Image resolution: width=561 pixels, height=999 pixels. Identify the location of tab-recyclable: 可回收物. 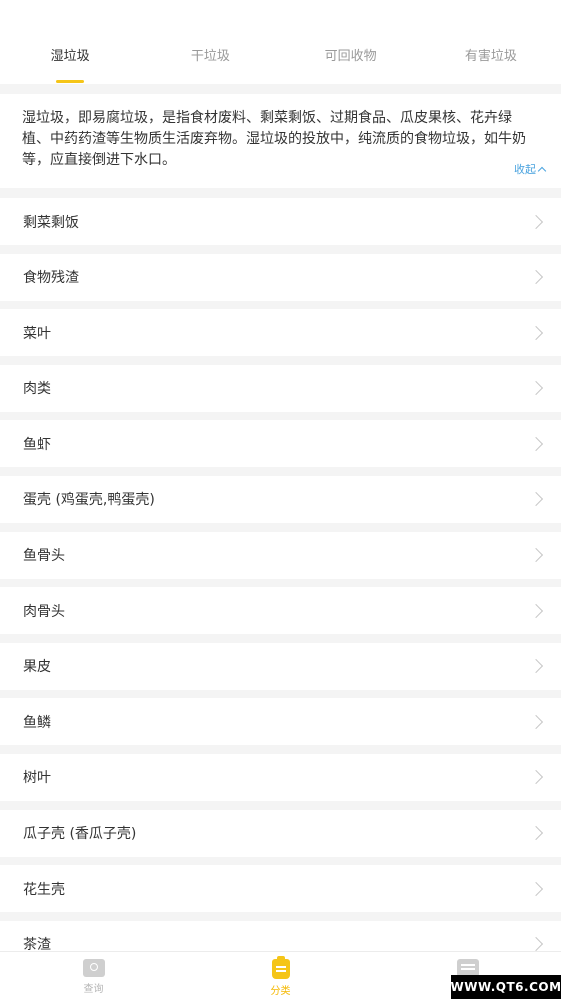
(351, 42).